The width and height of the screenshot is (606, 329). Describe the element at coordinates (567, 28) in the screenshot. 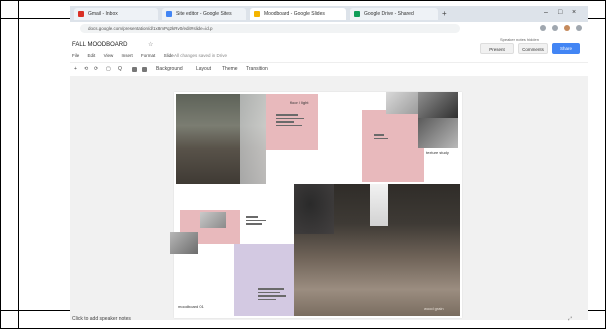

I see `profile-avatar-icon` at that location.